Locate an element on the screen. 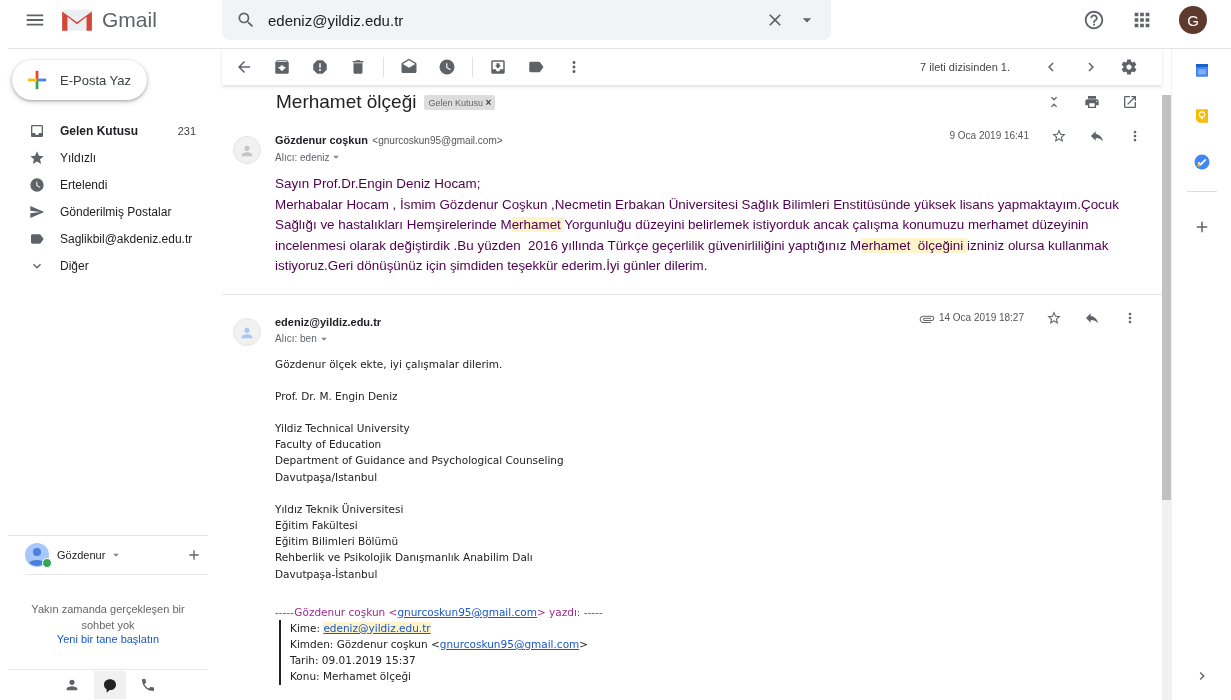 The image size is (1231, 700). user-avatar-icon is located at coordinates (37, 555).